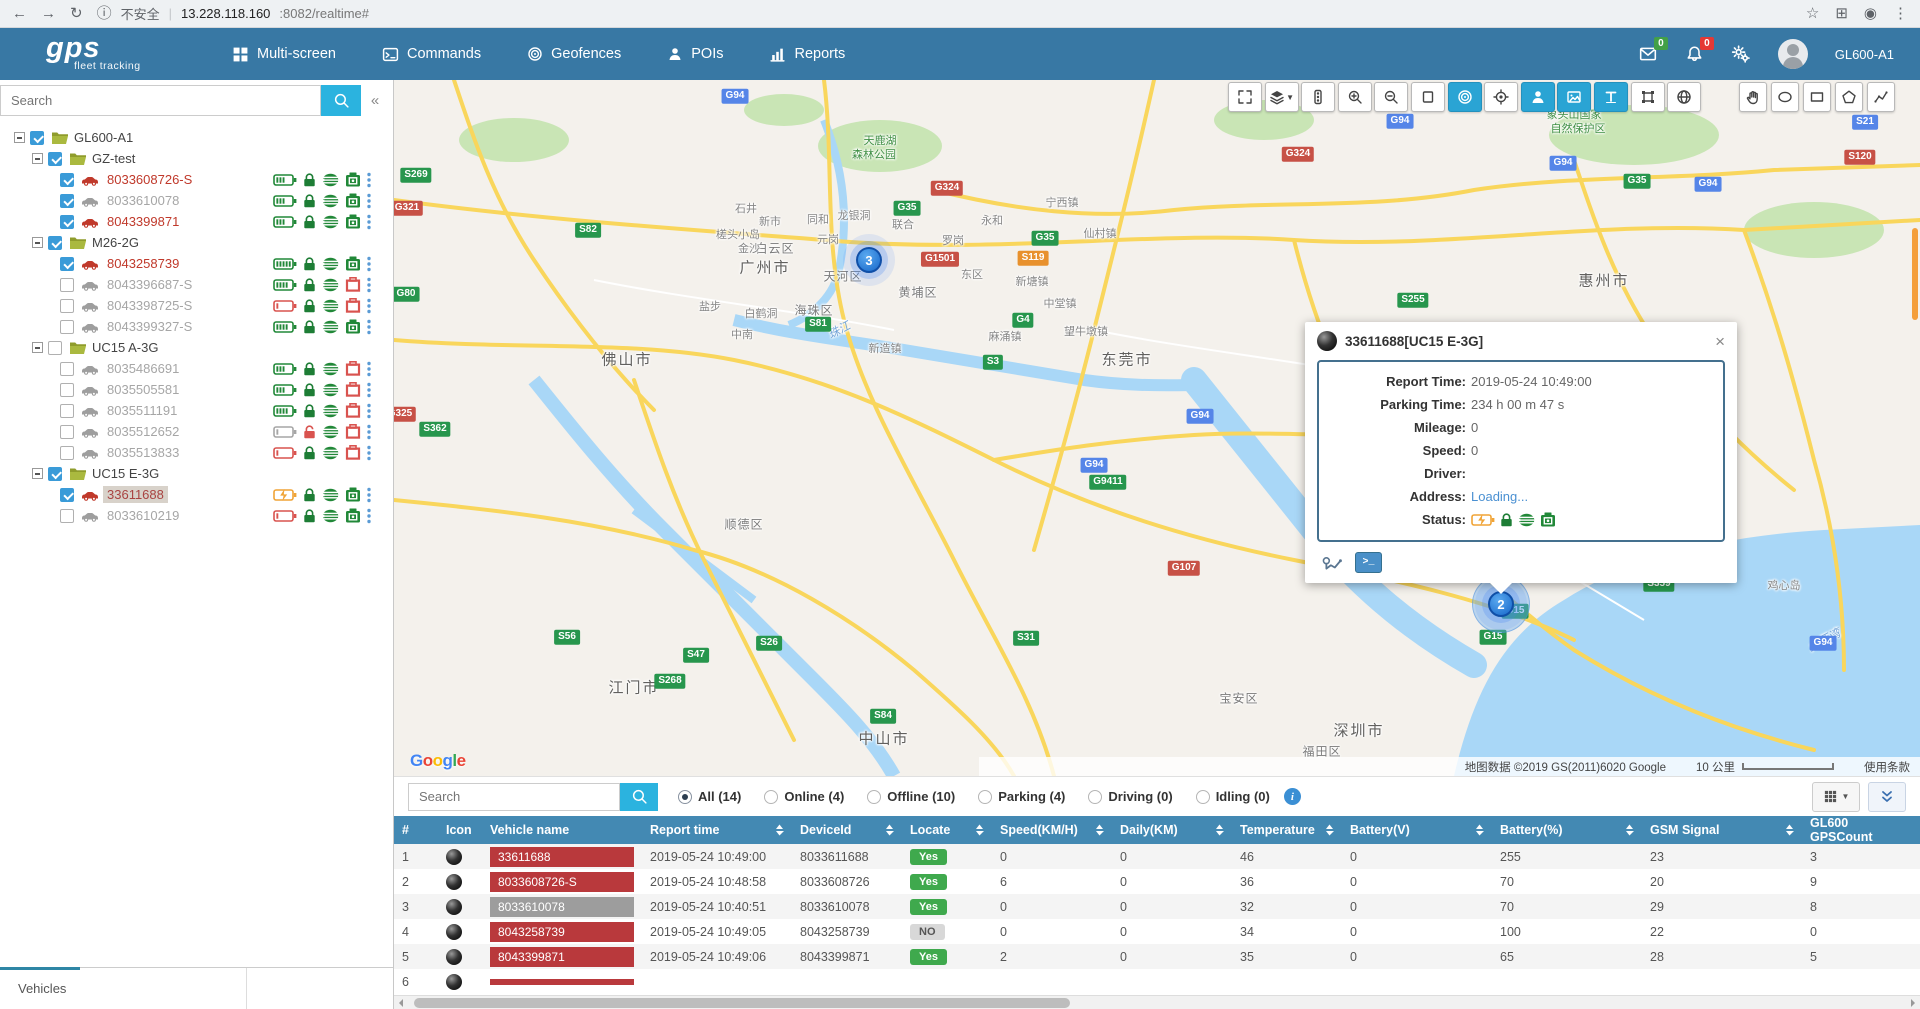  What do you see at coordinates (1318, 97) in the screenshot?
I see `map-tool-traffic` at bounding box center [1318, 97].